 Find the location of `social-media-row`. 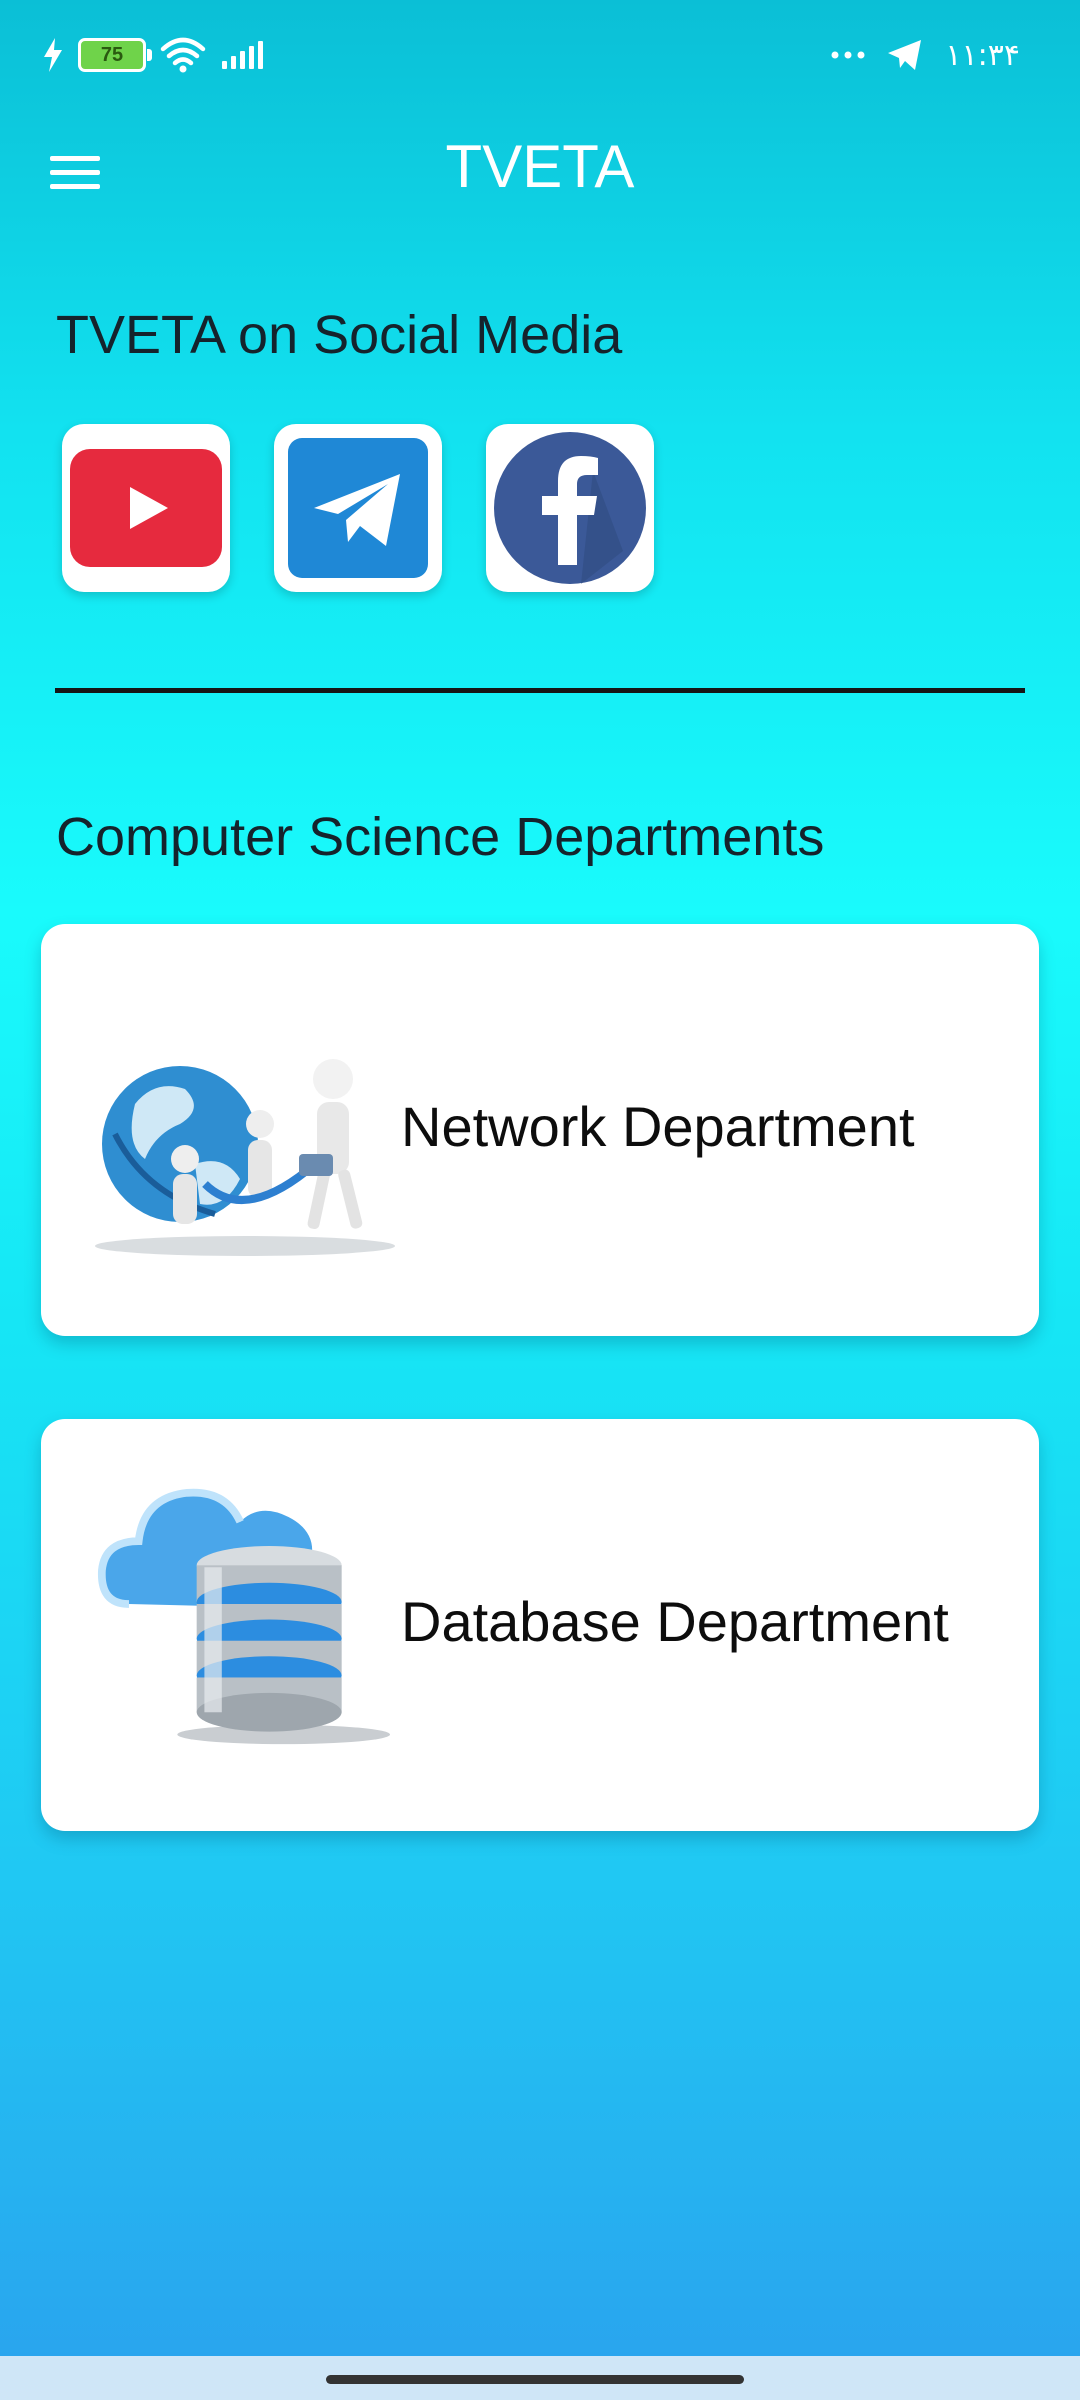

social-media-row is located at coordinates (358, 508).